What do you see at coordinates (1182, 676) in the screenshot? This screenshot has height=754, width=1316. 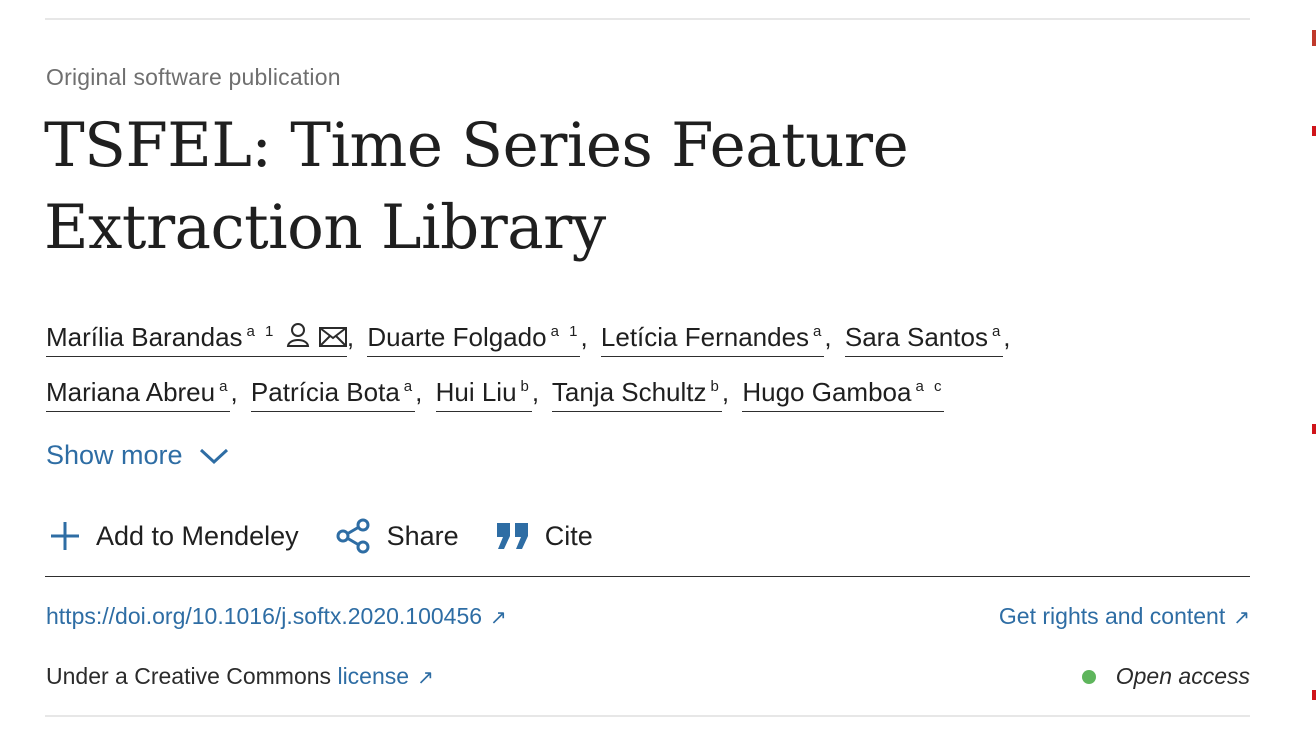 I see `open-access-label: Open access` at bounding box center [1182, 676].